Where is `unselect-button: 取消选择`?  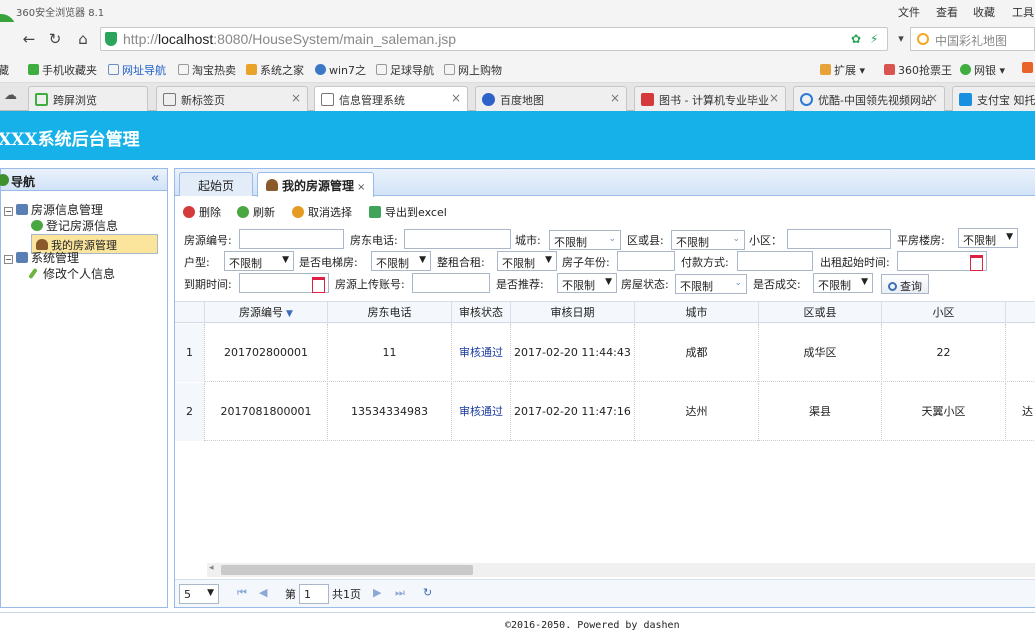
unselect-button: 取消选择 is located at coordinates (322, 212).